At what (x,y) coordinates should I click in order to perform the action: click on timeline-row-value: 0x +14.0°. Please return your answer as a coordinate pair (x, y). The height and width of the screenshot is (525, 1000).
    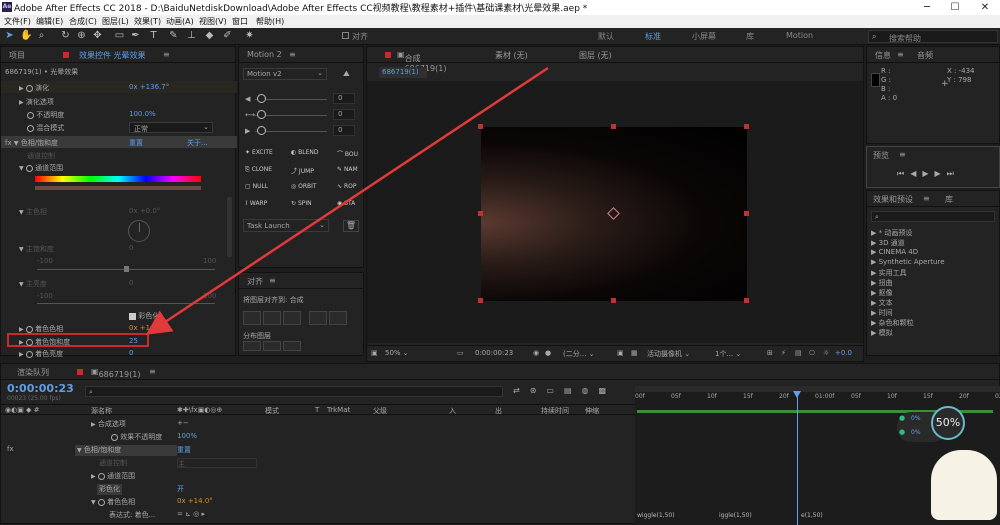
    Looking at the image, I should click on (195, 502).